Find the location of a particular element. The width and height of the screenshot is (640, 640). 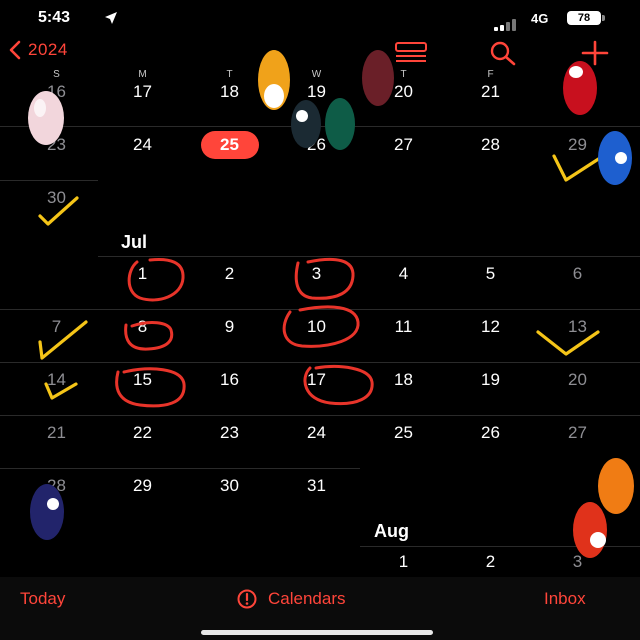

day-cell-today: 25 is located at coordinates (229, 145).